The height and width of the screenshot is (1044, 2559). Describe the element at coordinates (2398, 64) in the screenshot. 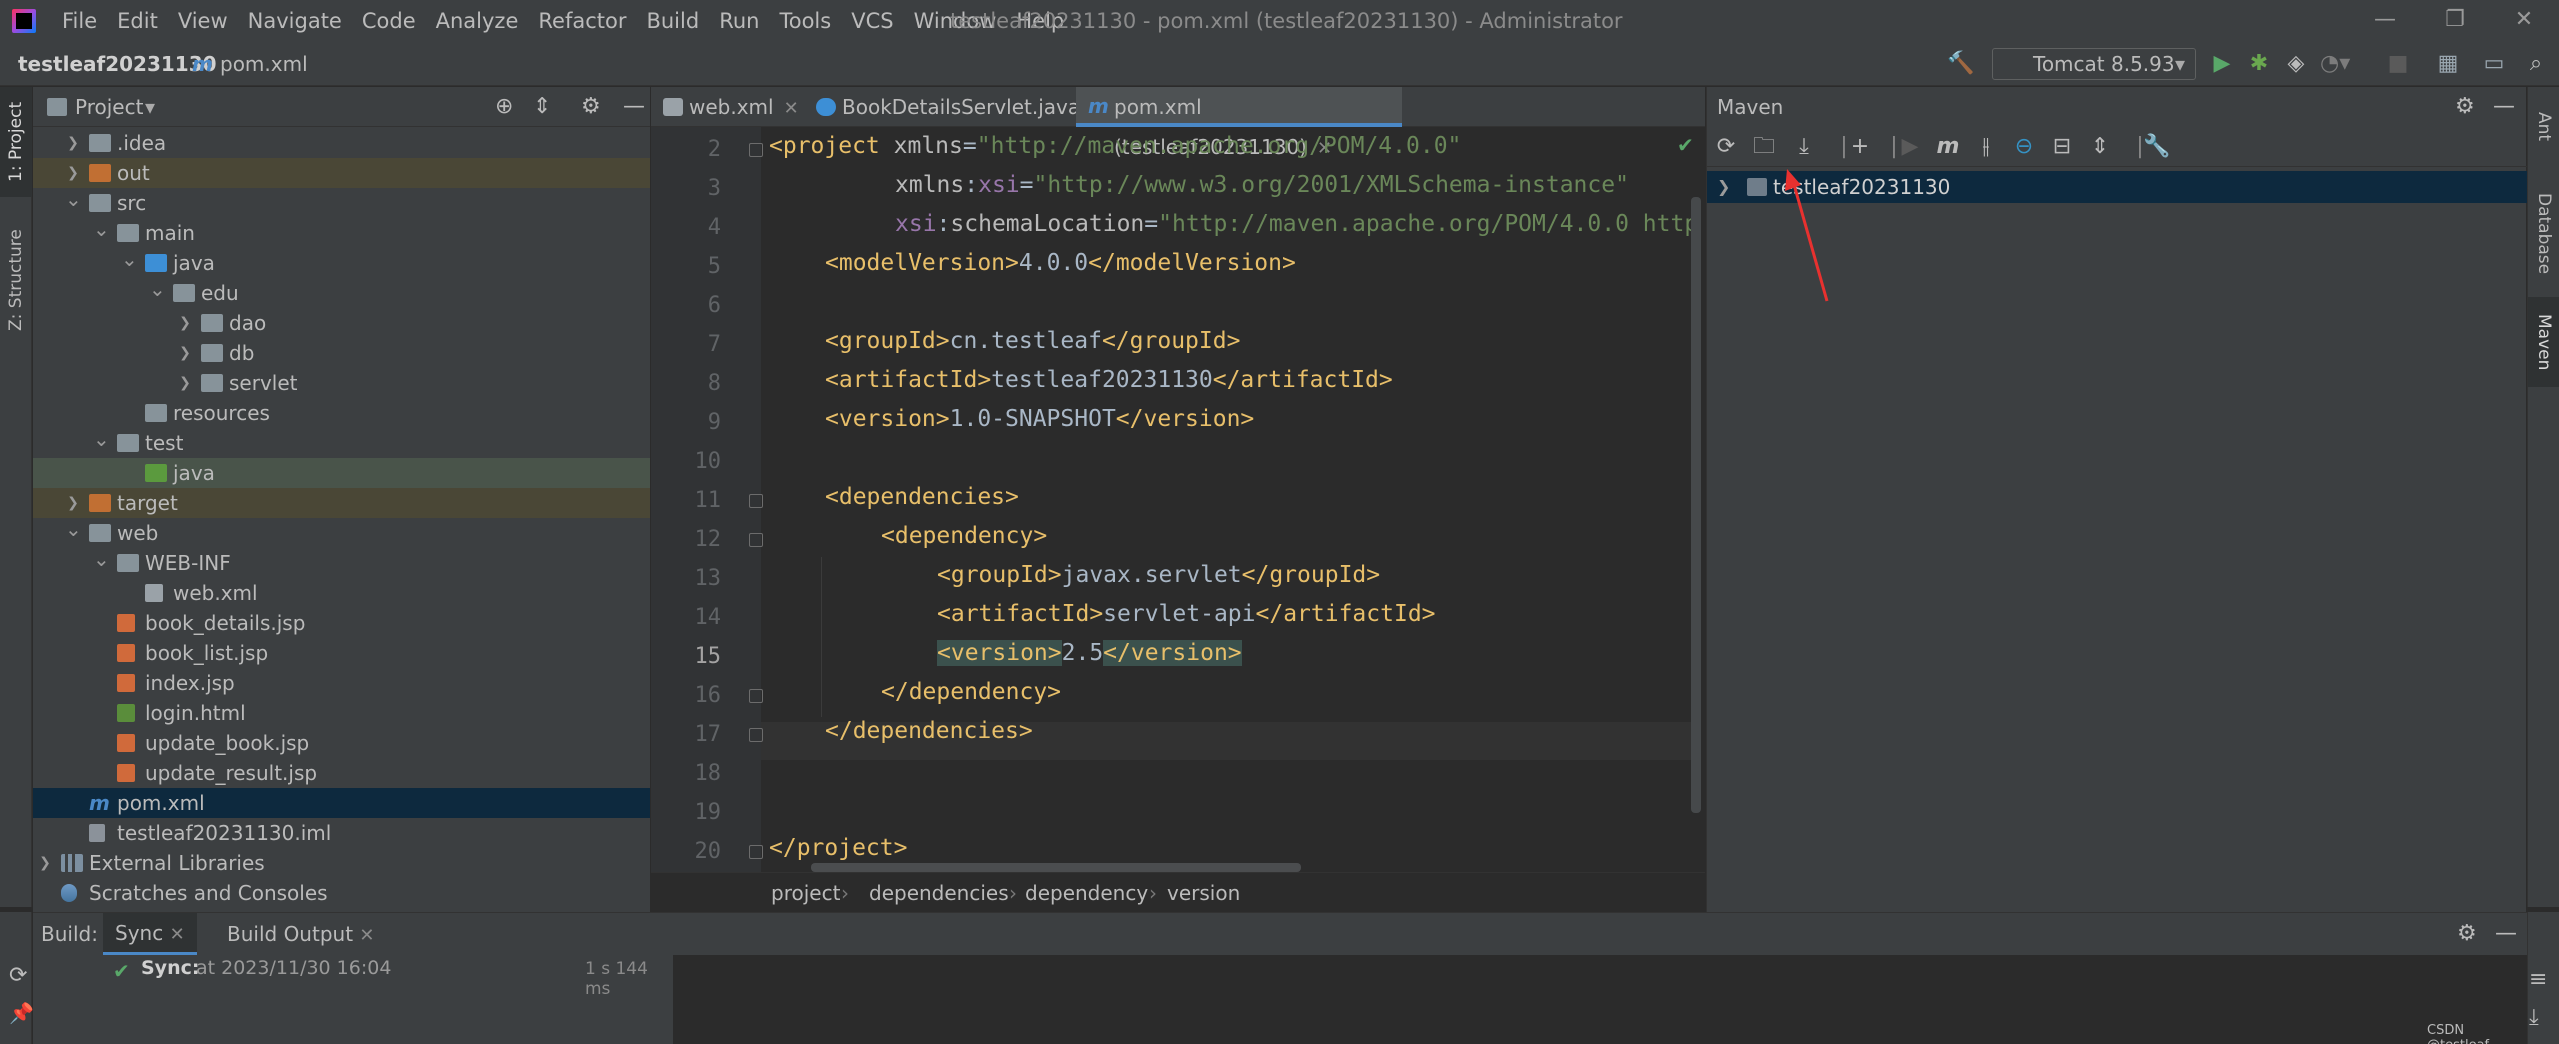

I see `stop-icon: ■` at that location.